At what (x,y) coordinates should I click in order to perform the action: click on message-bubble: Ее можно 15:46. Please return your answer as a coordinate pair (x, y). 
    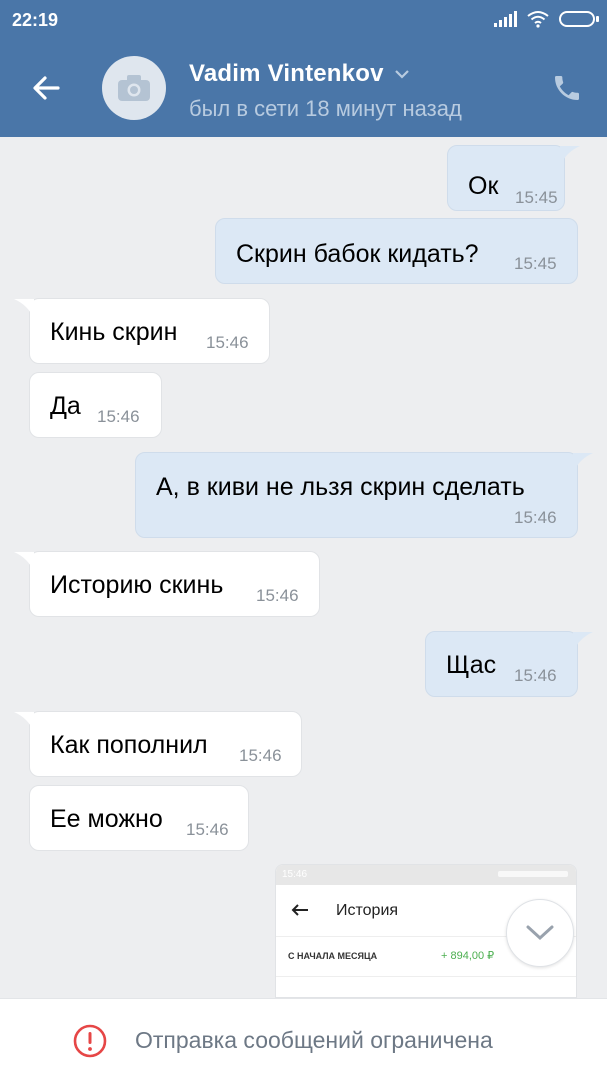
    Looking at the image, I should click on (139, 818).